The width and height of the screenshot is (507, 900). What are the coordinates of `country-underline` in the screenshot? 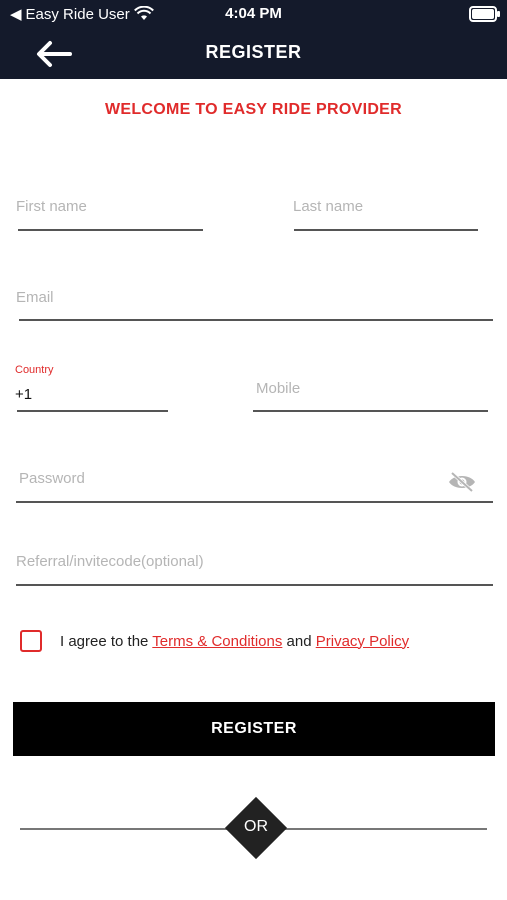 It's located at (92, 411).